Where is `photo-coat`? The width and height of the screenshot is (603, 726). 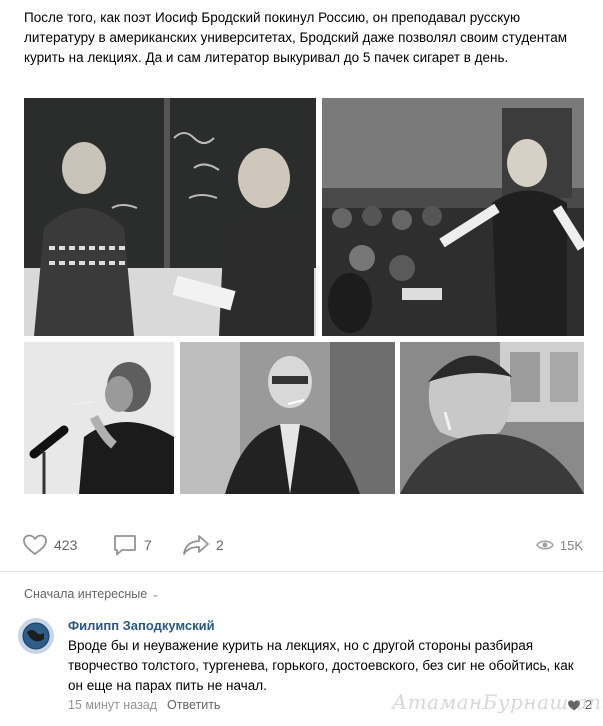
photo-coat is located at coordinates (287, 418).